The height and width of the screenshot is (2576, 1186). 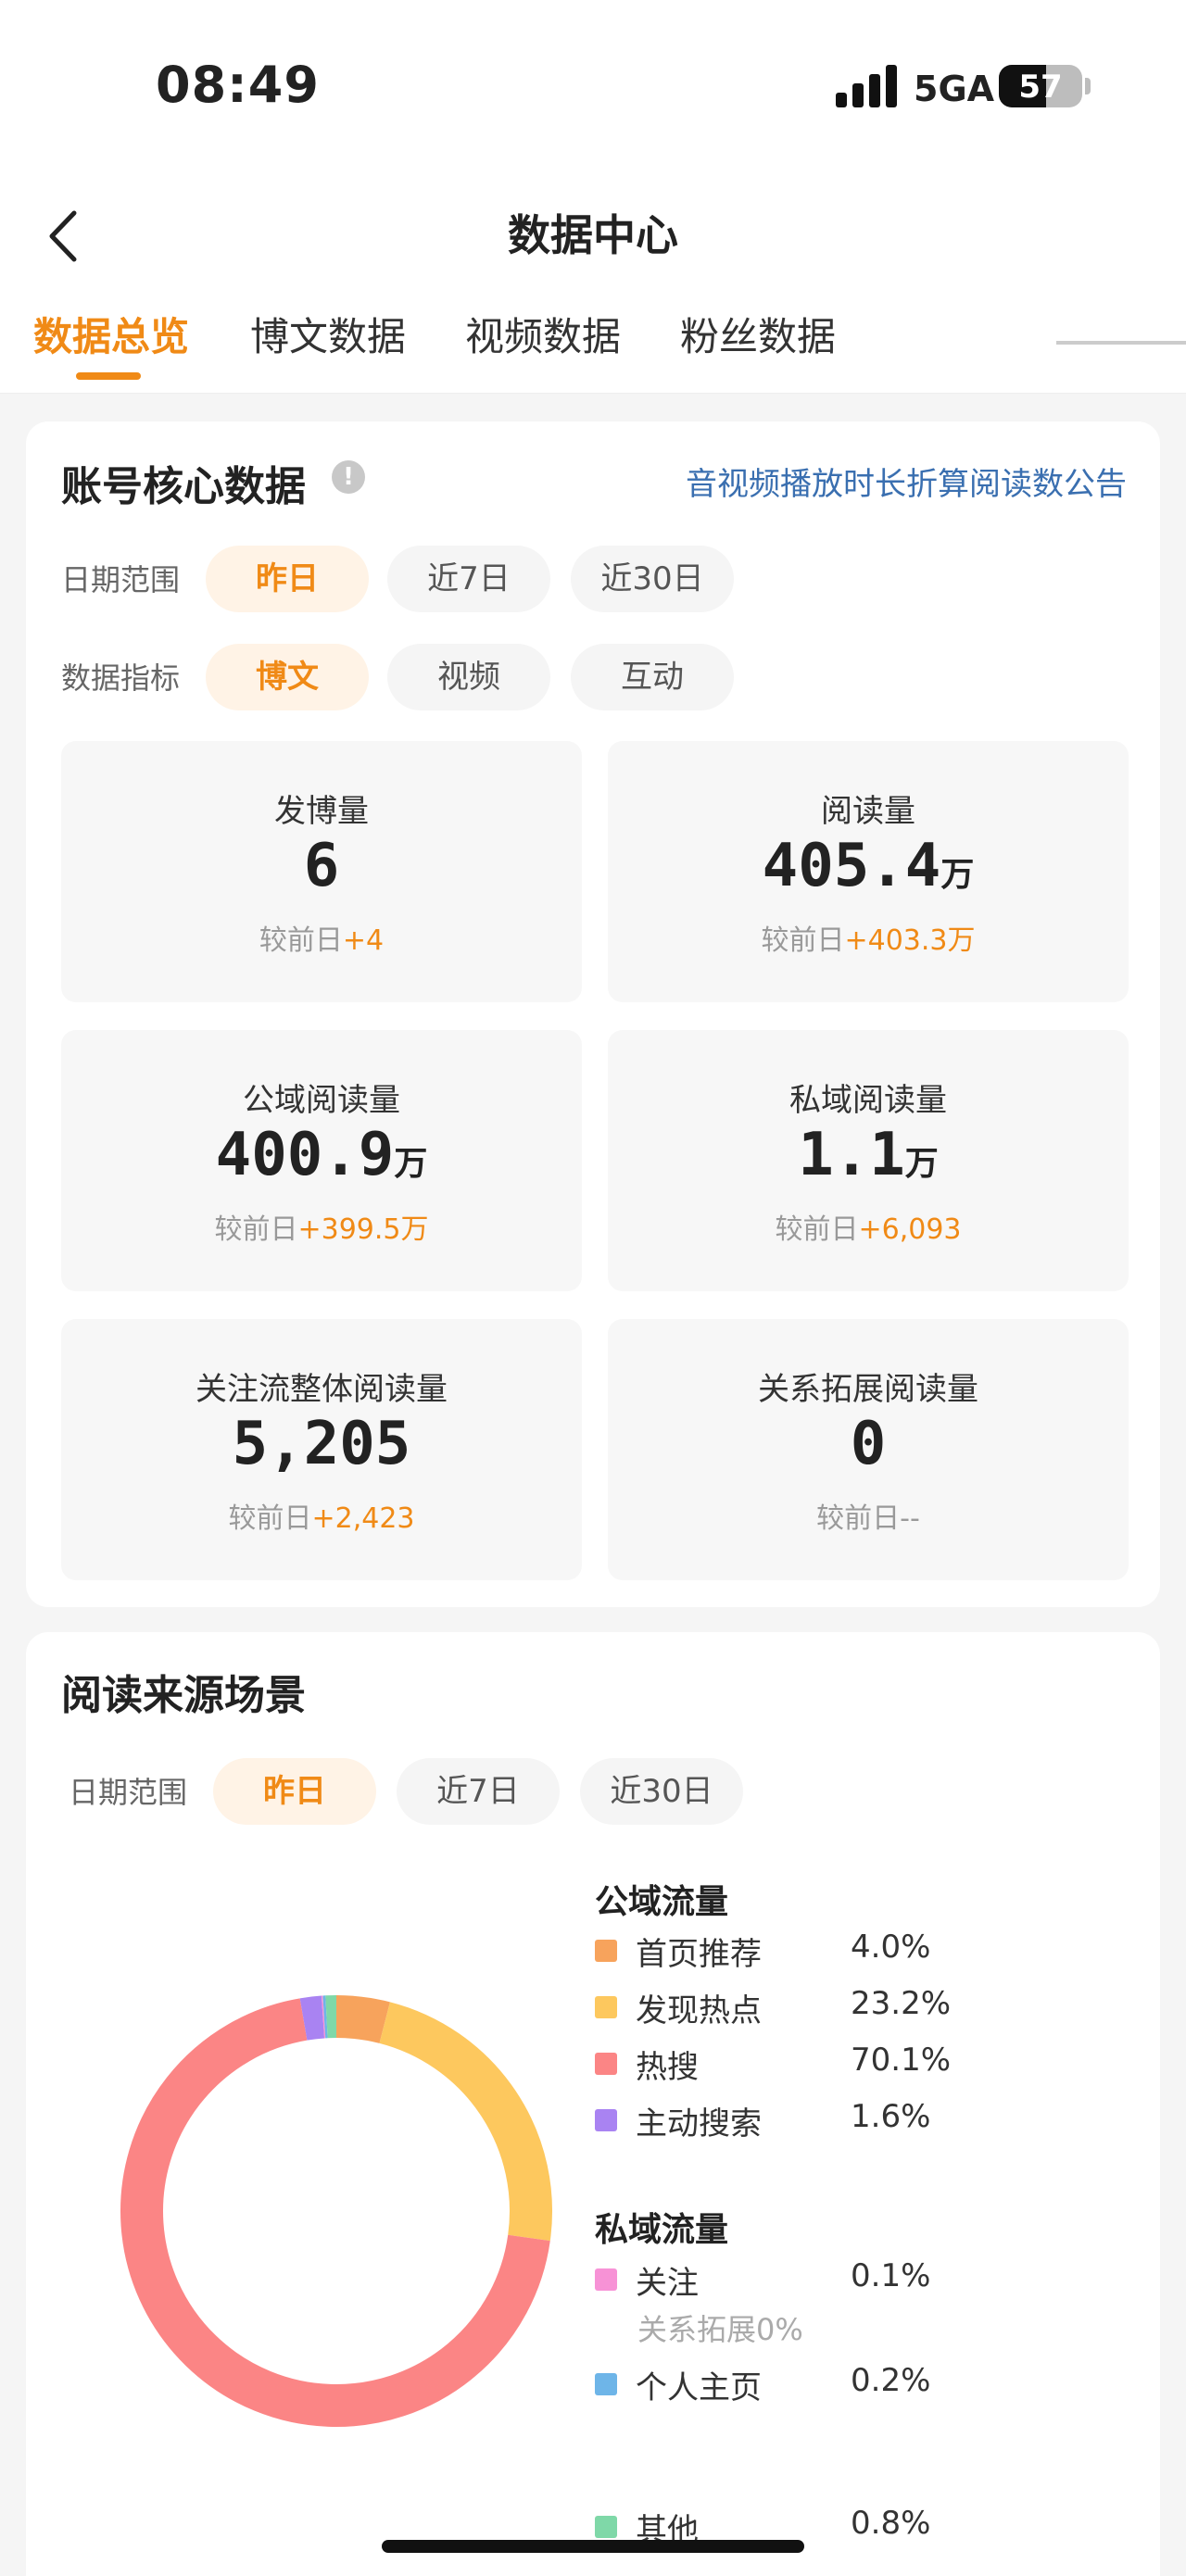 I want to click on legend-public-title: 公域流量, so click(x=662, y=1902).